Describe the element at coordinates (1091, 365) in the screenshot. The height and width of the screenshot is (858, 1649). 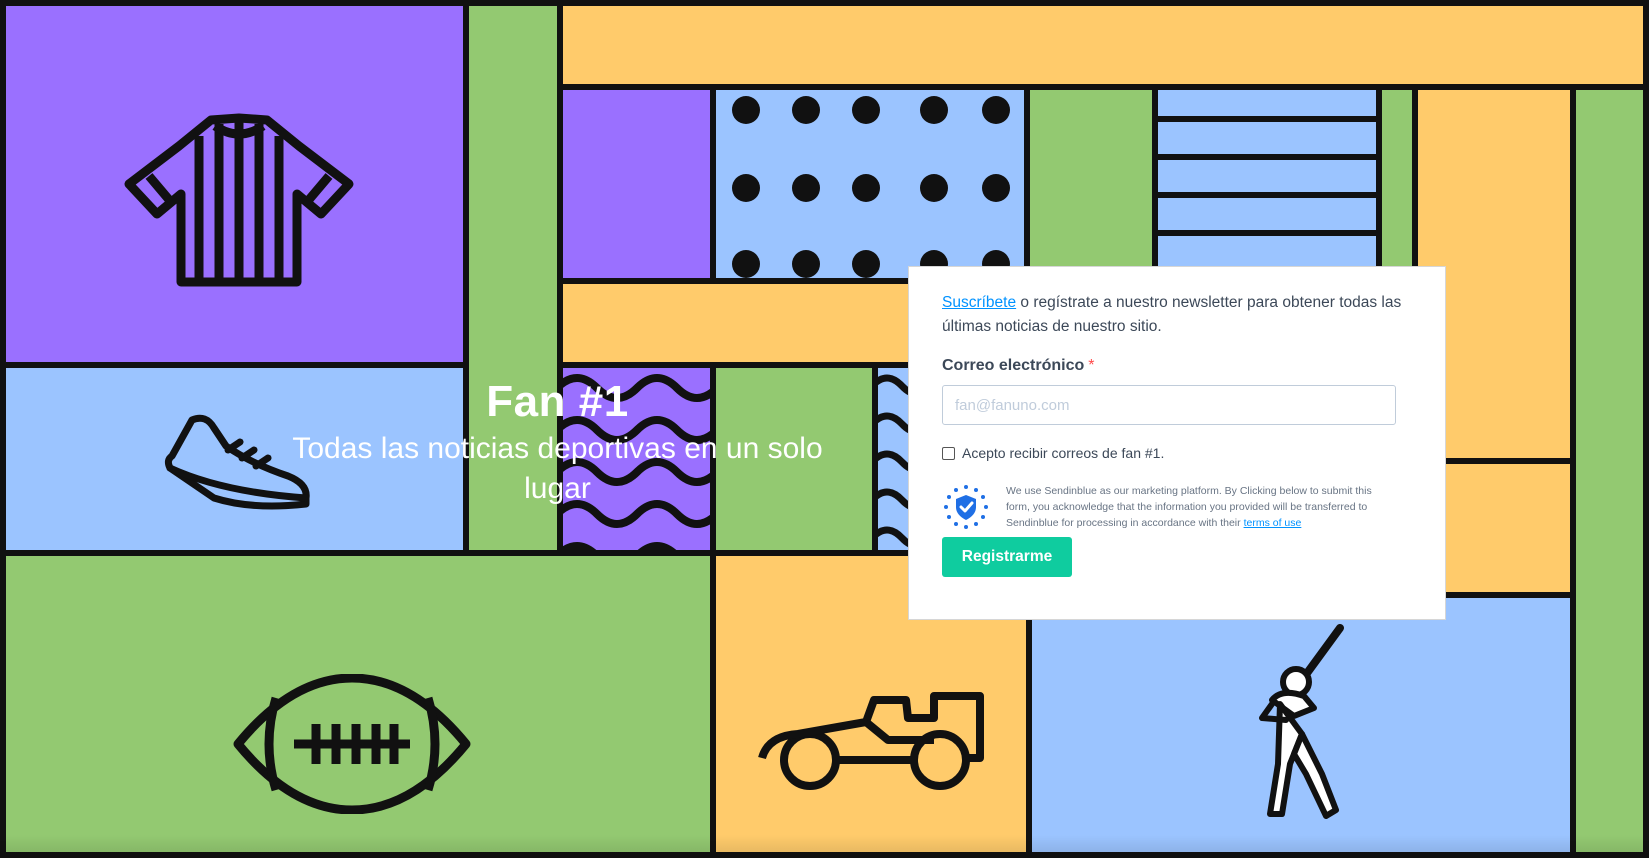
I see `required-mark: *` at that location.